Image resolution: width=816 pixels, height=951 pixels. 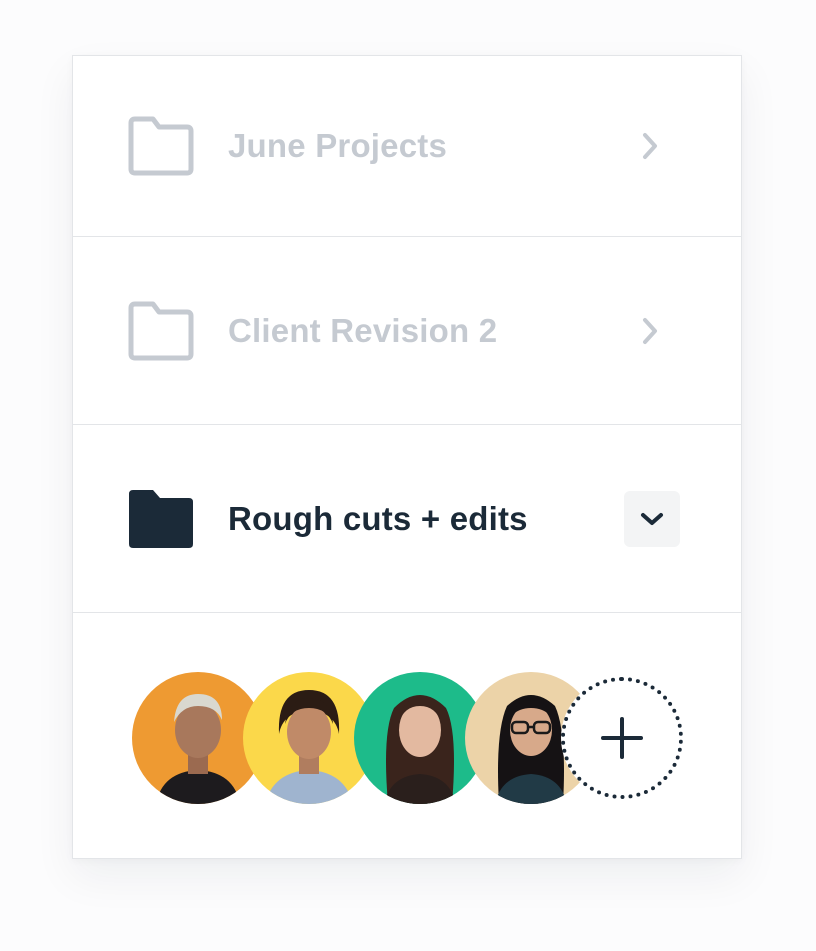 What do you see at coordinates (378, 518) in the screenshot?
I see `folder-label: Rough cuts + edits` at bounding box center [378, 518].